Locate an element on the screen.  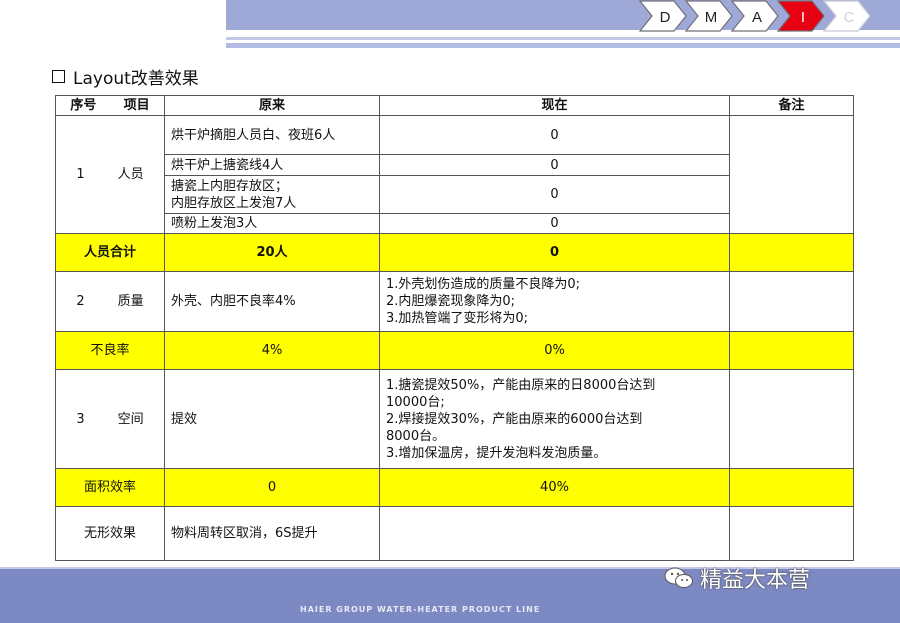
people-before-1: 烘干炉摘胆人员白、夜班6人 is located at coordinates (272, 135).